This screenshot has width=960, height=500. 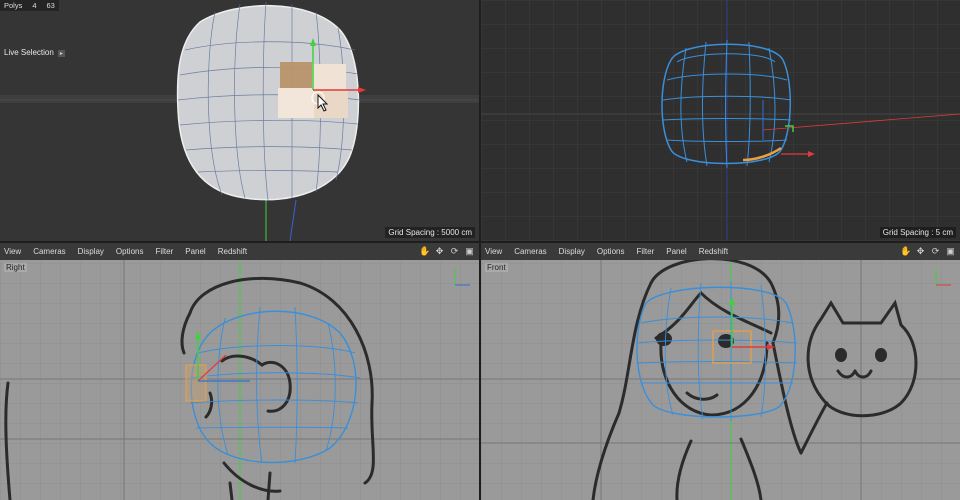 I want to click on live-selection-tool: Live Selection ▸, so click(x=34, y=52).